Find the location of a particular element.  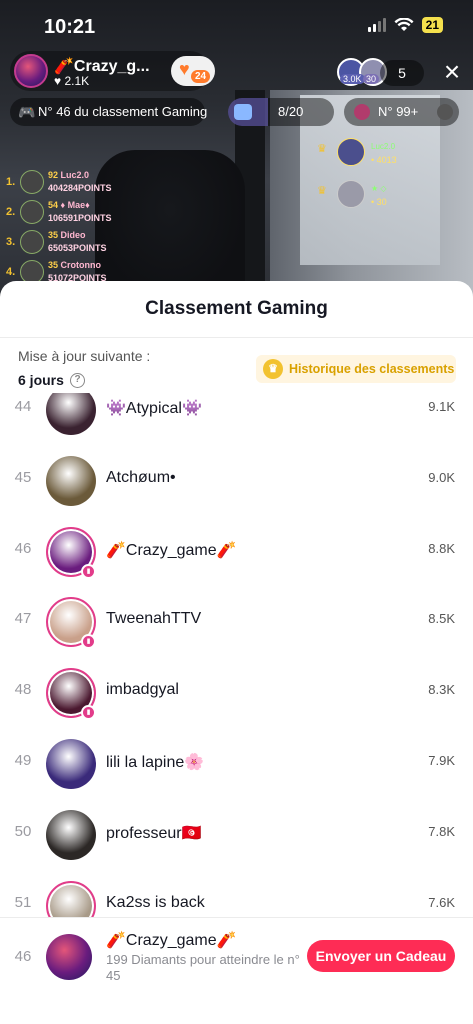

rank-number: 51 is located at coordinates (23, 902).